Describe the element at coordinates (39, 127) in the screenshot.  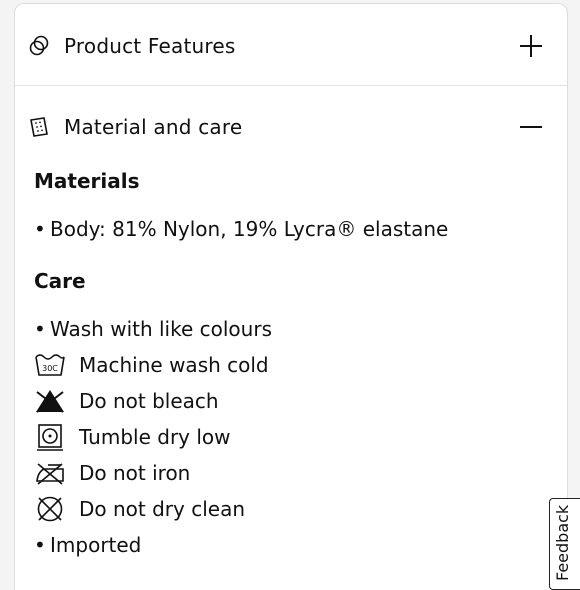
I see `fabric-swatch-icon` at that location.